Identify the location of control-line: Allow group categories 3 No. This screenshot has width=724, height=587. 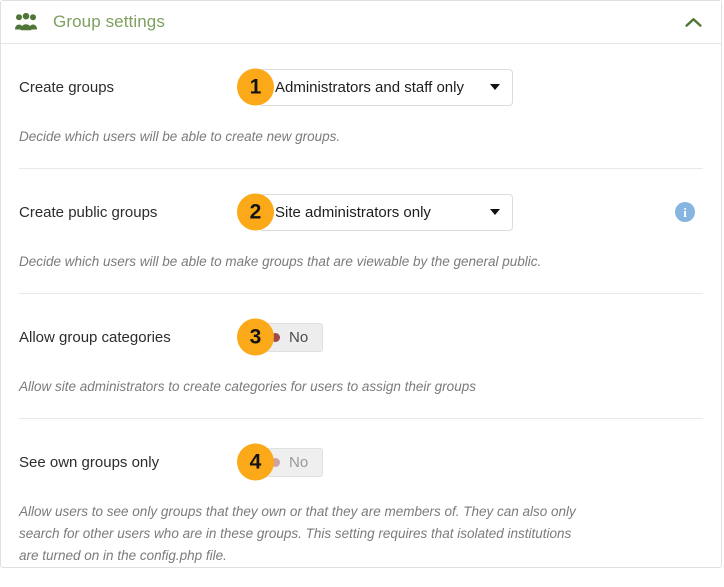
(361, 337).